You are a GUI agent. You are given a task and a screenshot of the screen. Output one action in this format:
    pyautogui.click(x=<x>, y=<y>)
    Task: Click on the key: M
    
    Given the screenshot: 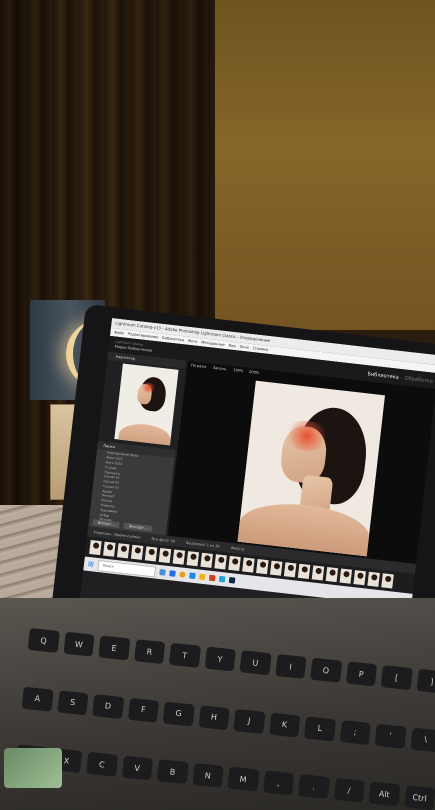 What is the action you would take?
    pyautogui.click(x=243, y=779)
    